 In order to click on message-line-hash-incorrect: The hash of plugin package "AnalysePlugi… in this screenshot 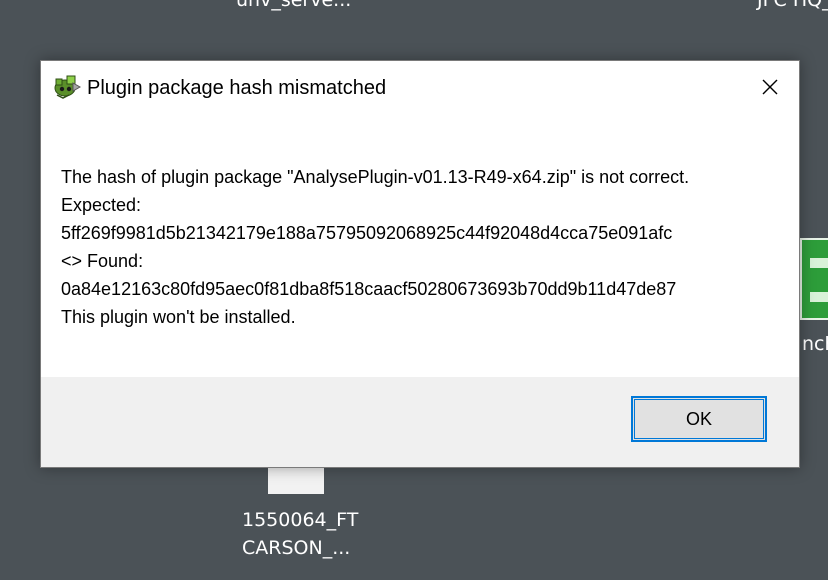, I will do `click(375, 177)`.